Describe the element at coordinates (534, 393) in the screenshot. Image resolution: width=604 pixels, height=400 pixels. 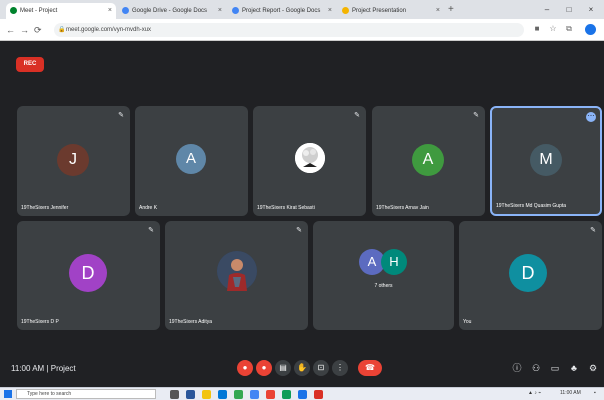
I see `system-tray-icons: ▲ ♪ ⌁` at that location.